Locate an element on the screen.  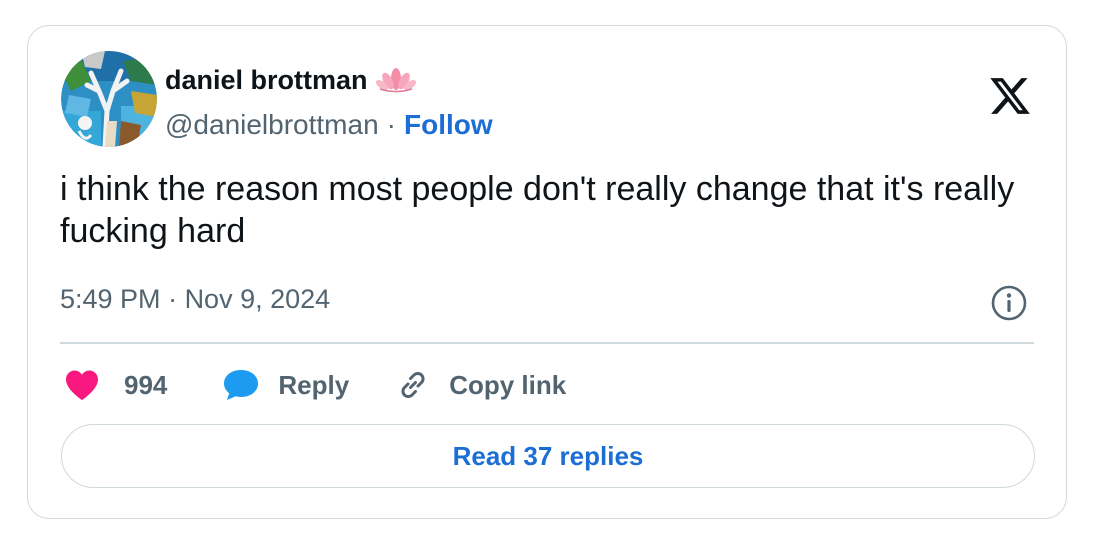
author-name-row: daniel brottman is located at coordinates (329, 80).